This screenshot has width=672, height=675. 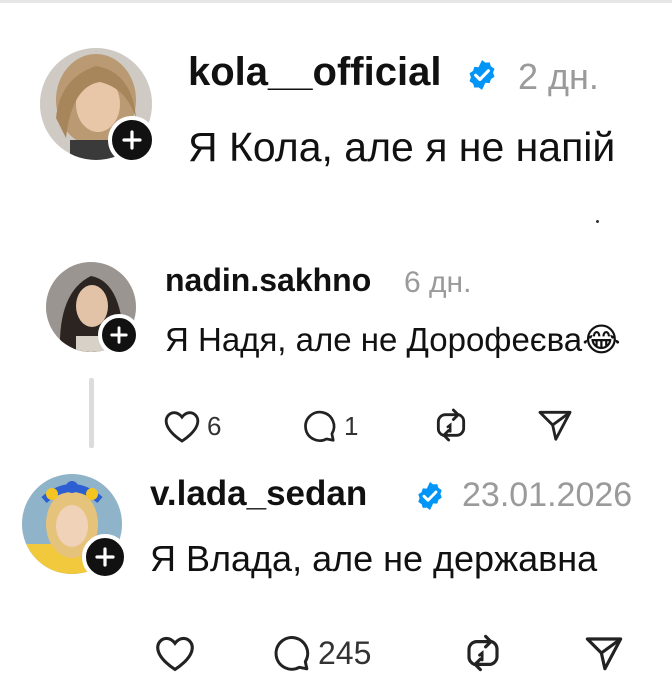 What do you see at coordinates (91, 413) in the screenshot?
I see `thread-line` at bounding box center [91, 413].